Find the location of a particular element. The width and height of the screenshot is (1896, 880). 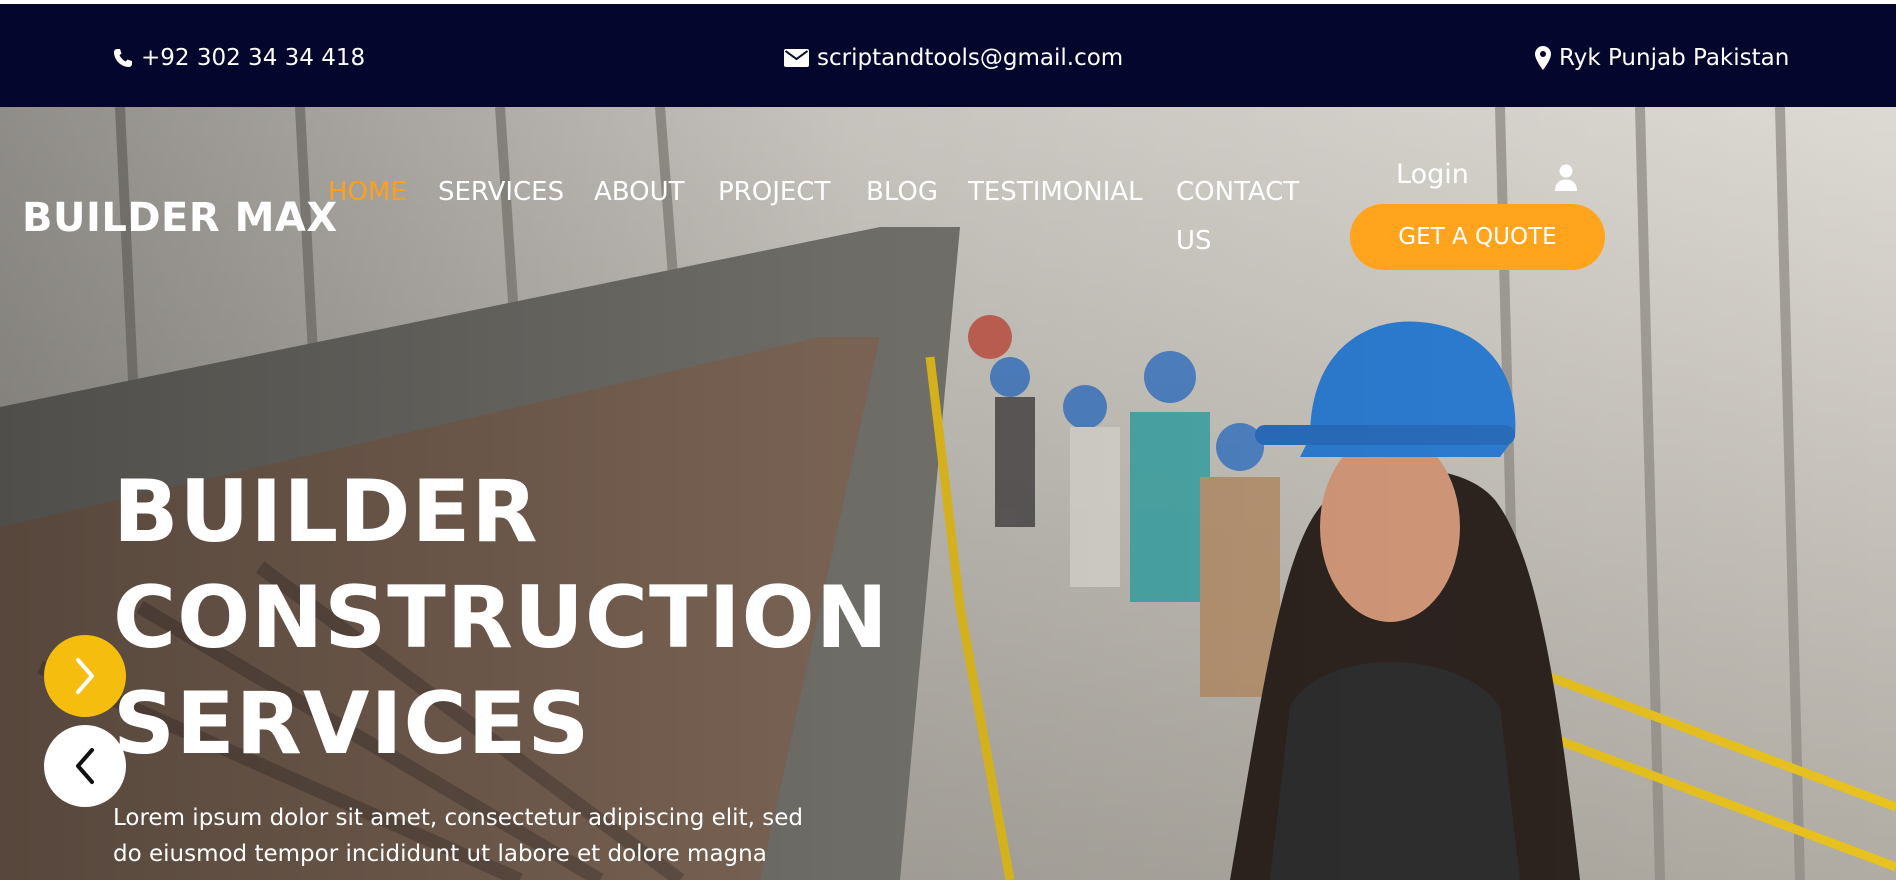

chevron-left-icon is located at coordinates (85, 766).